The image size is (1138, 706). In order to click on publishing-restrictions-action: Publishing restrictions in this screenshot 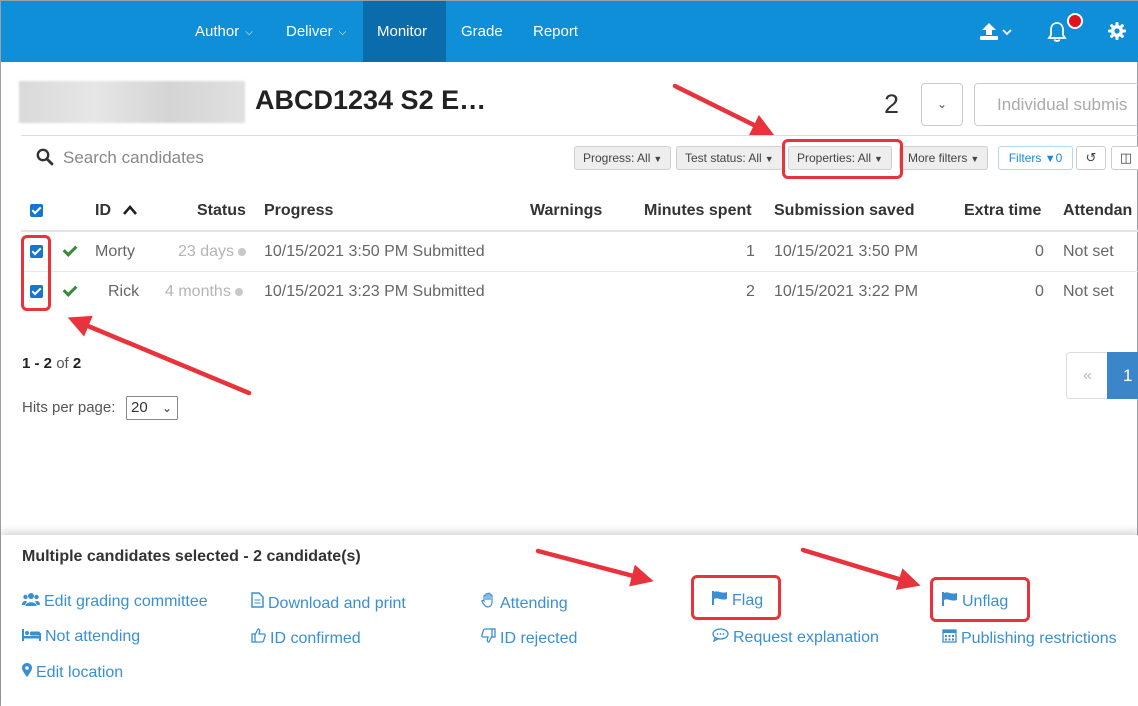, I will do `click(1029, 638)`.